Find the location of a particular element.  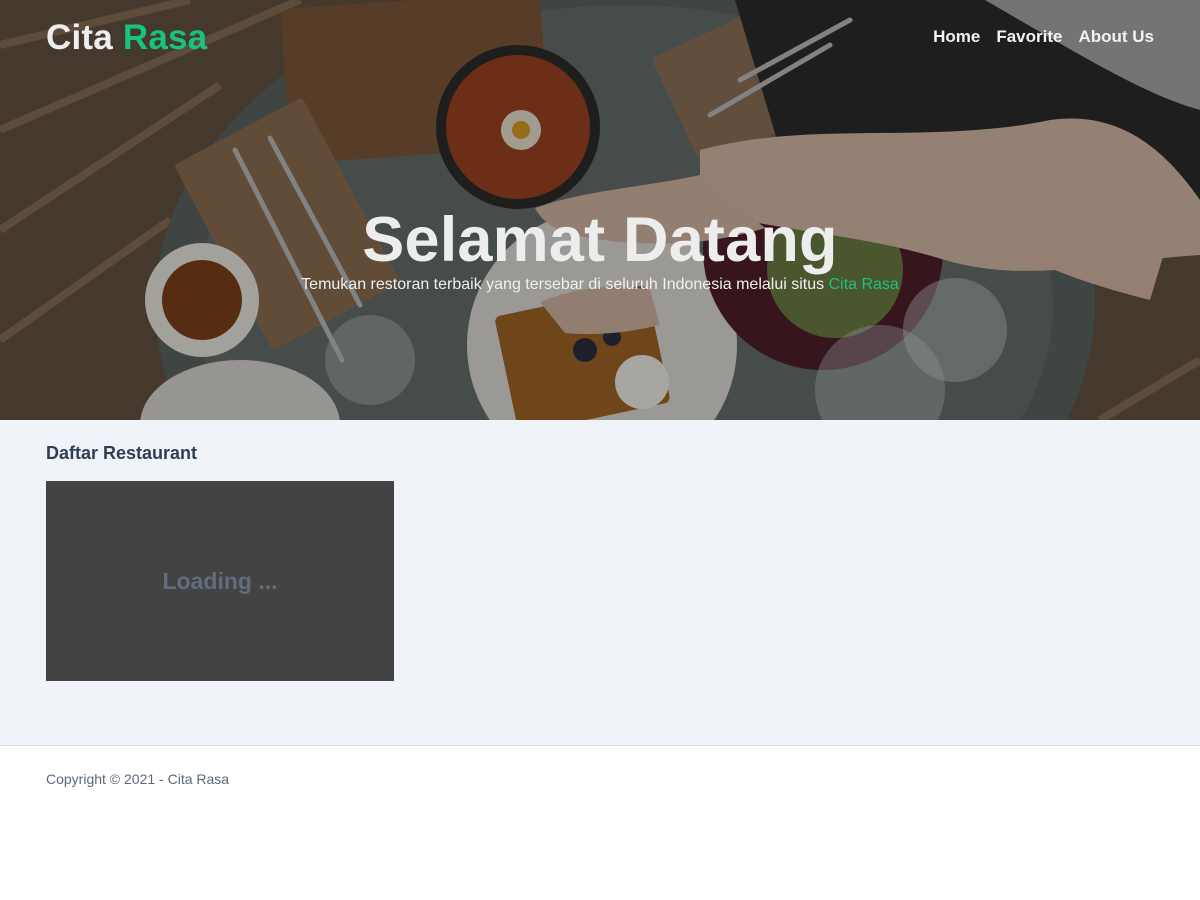

copyright-text: Copyright © 2021 - Cita Rasa is located at coordinates (138, 779).